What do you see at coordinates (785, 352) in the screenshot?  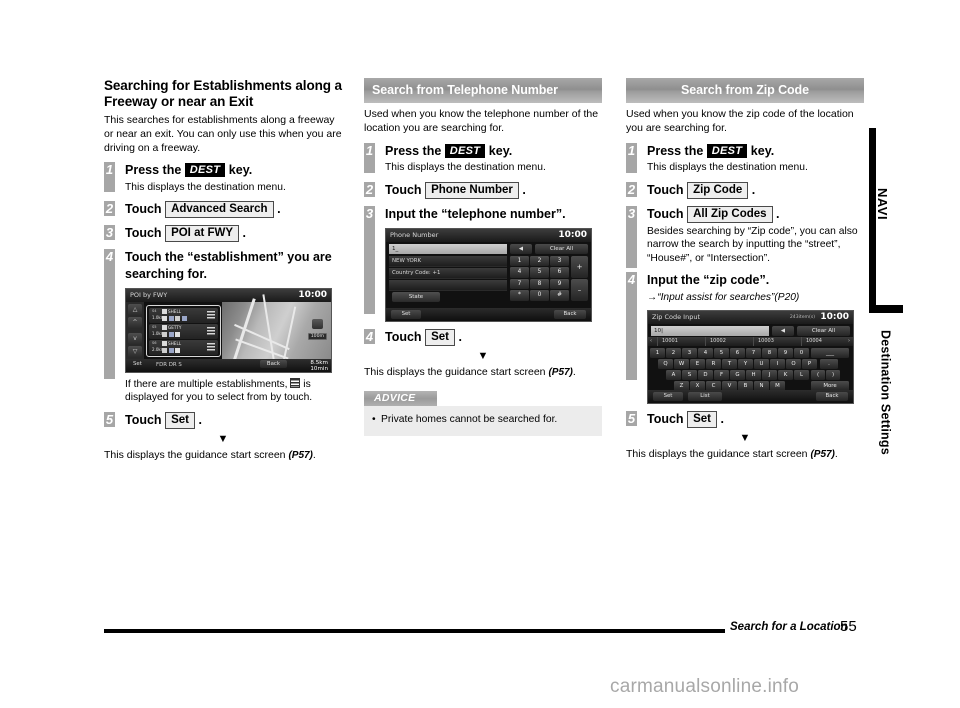 I see `key-9: 9` at bounding box center [785, 352].